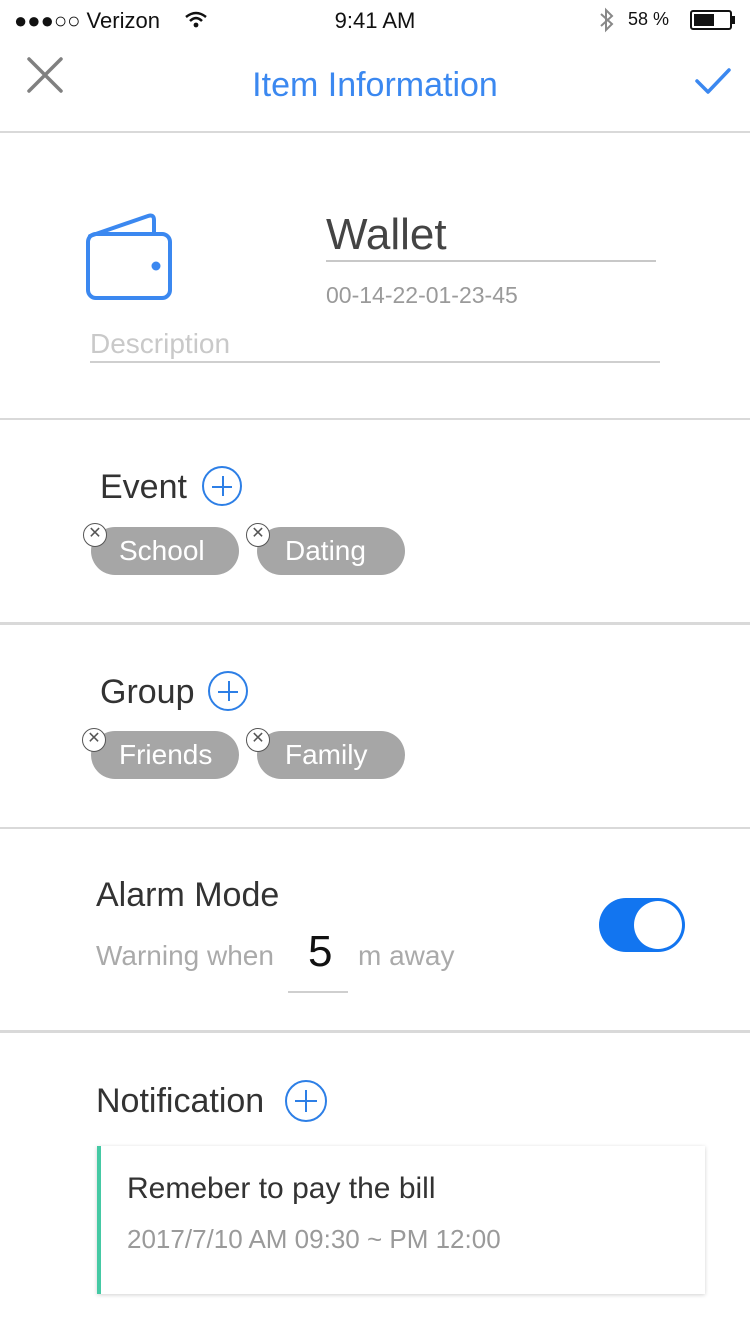  What do you see at coordinates (180, 1101) in the screenshot?
I see `notification-title: Notification` at bounding box center [180, 1101].